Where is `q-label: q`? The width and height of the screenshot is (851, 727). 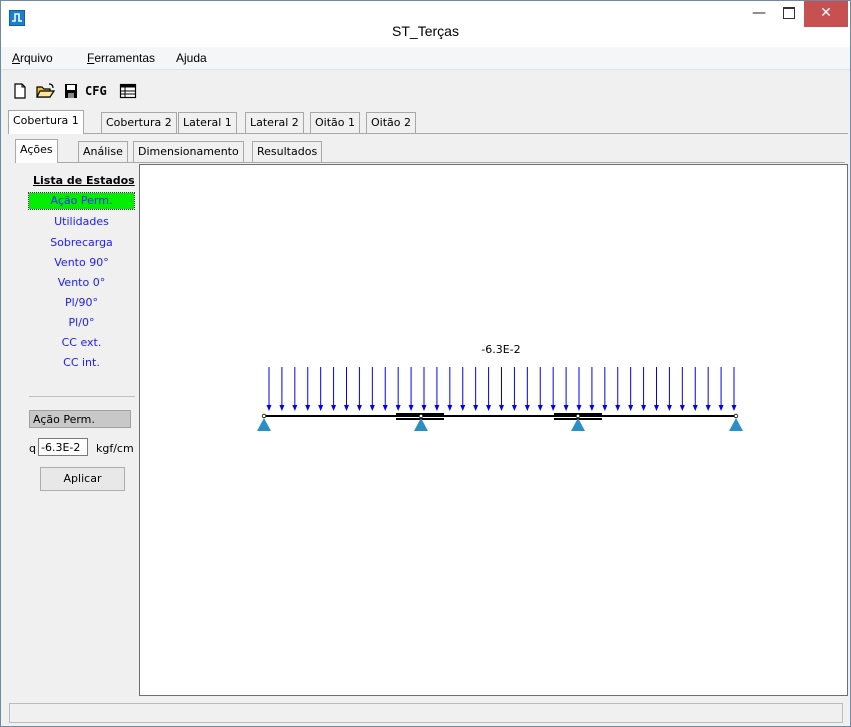
q-label: q is located at coordinates (32, 448).